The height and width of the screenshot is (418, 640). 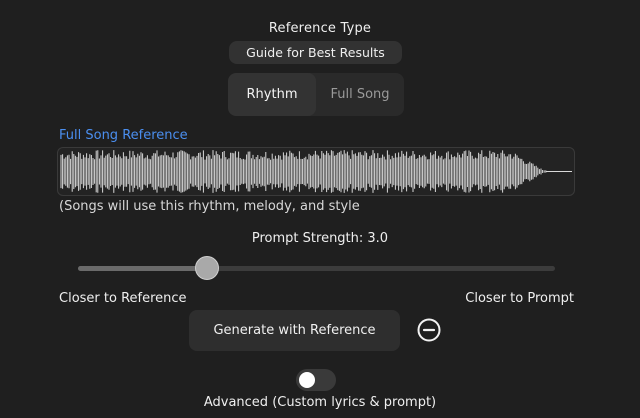 I want to click on tab-full-song: Full Song, so click(x=360, y=94).